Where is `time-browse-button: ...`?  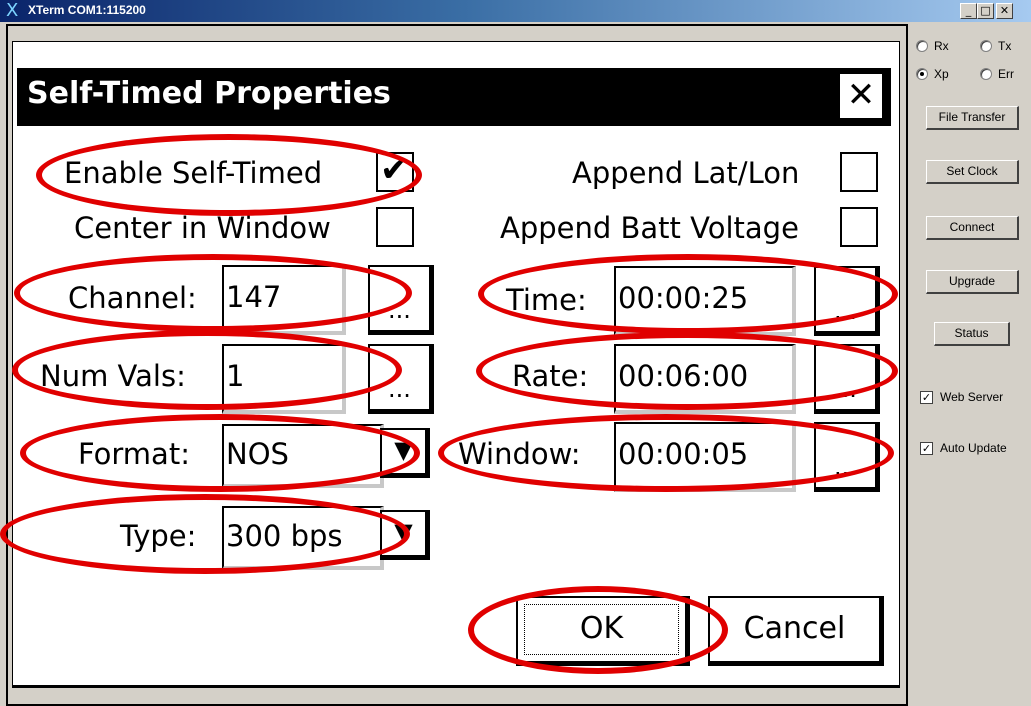 time-browse-button: ... is located at coordinates (847, 301).